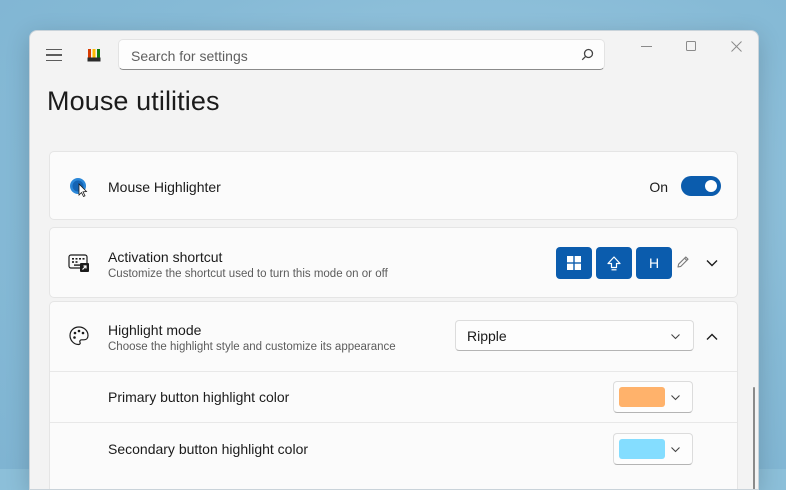 The width and height of the screenshot is (786, 490). What do you see at coordinates (712, 337) in the screenshot?
I see `chevron-up-icon` at bounding box center [712, 337].